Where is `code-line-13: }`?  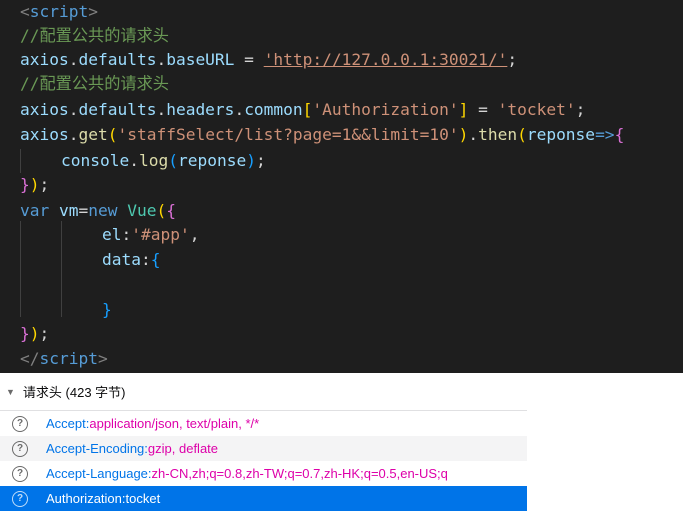
code-line-13: } is located at coordinates (107, 310).